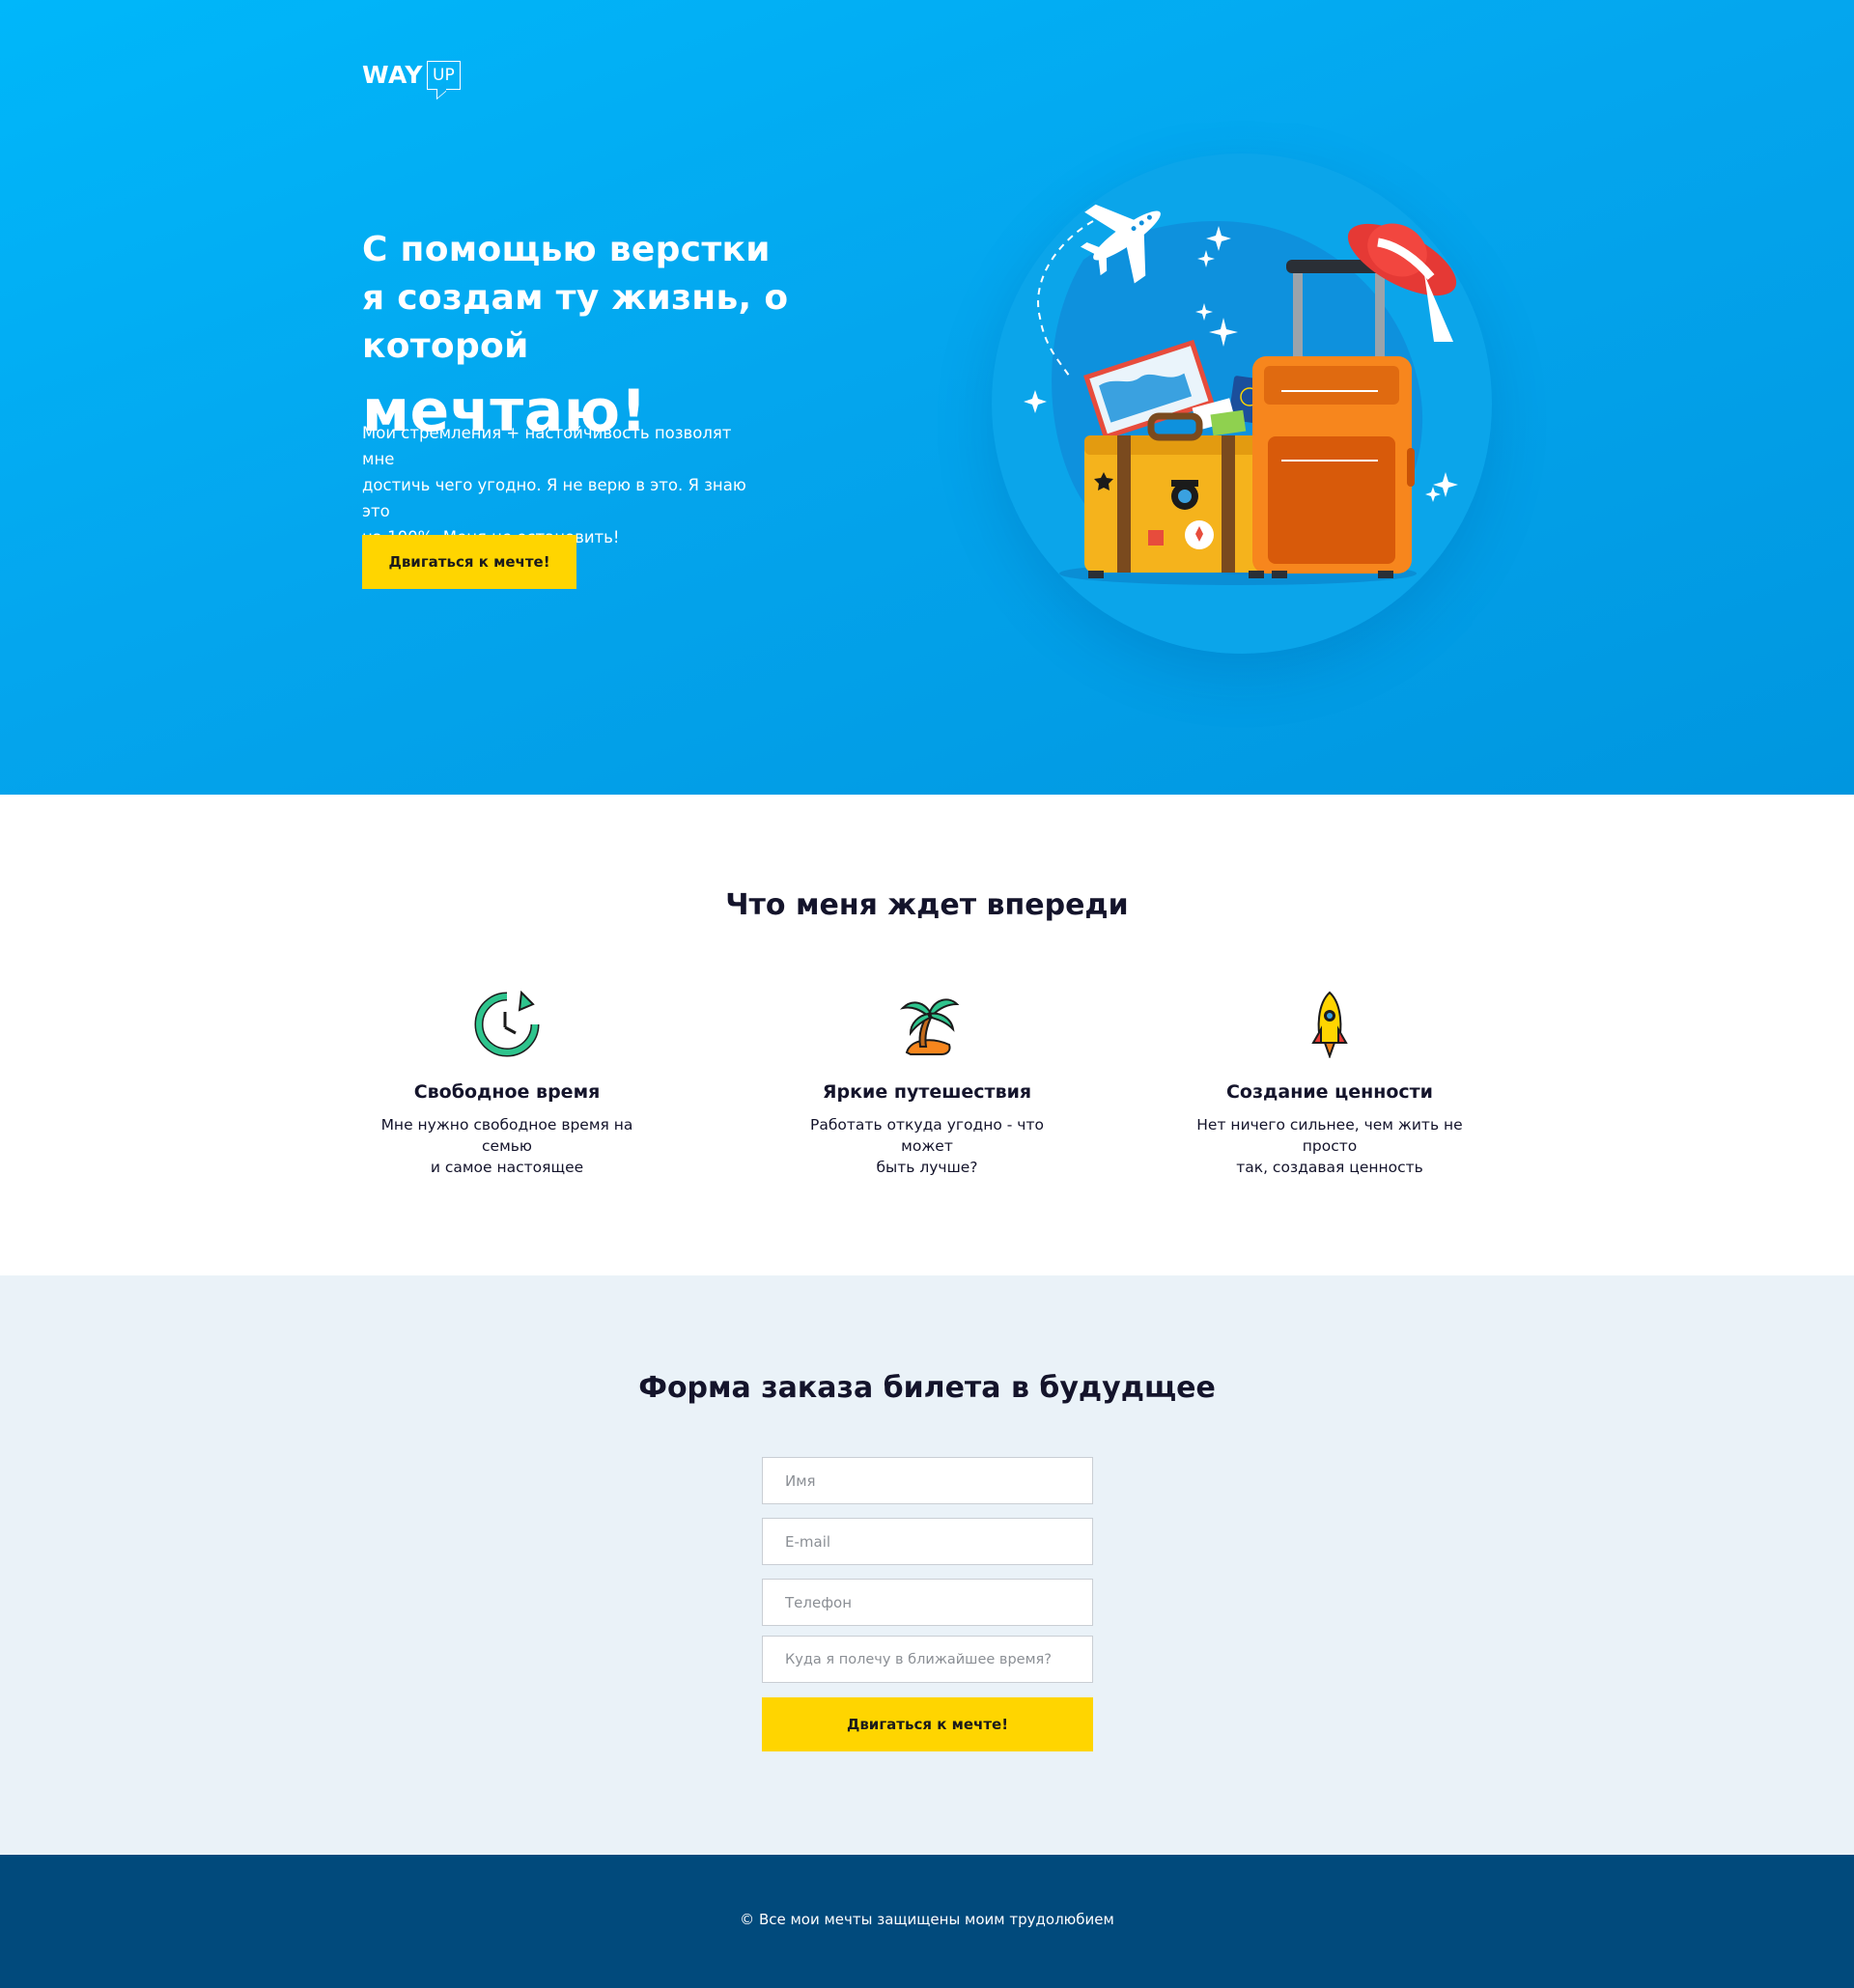 This screenshot has height=1988, width=1854. Describe the element at coordinates (1329, 1168) in the screenshot. I see `feature-text-line: так, создавая ценность` at that location.